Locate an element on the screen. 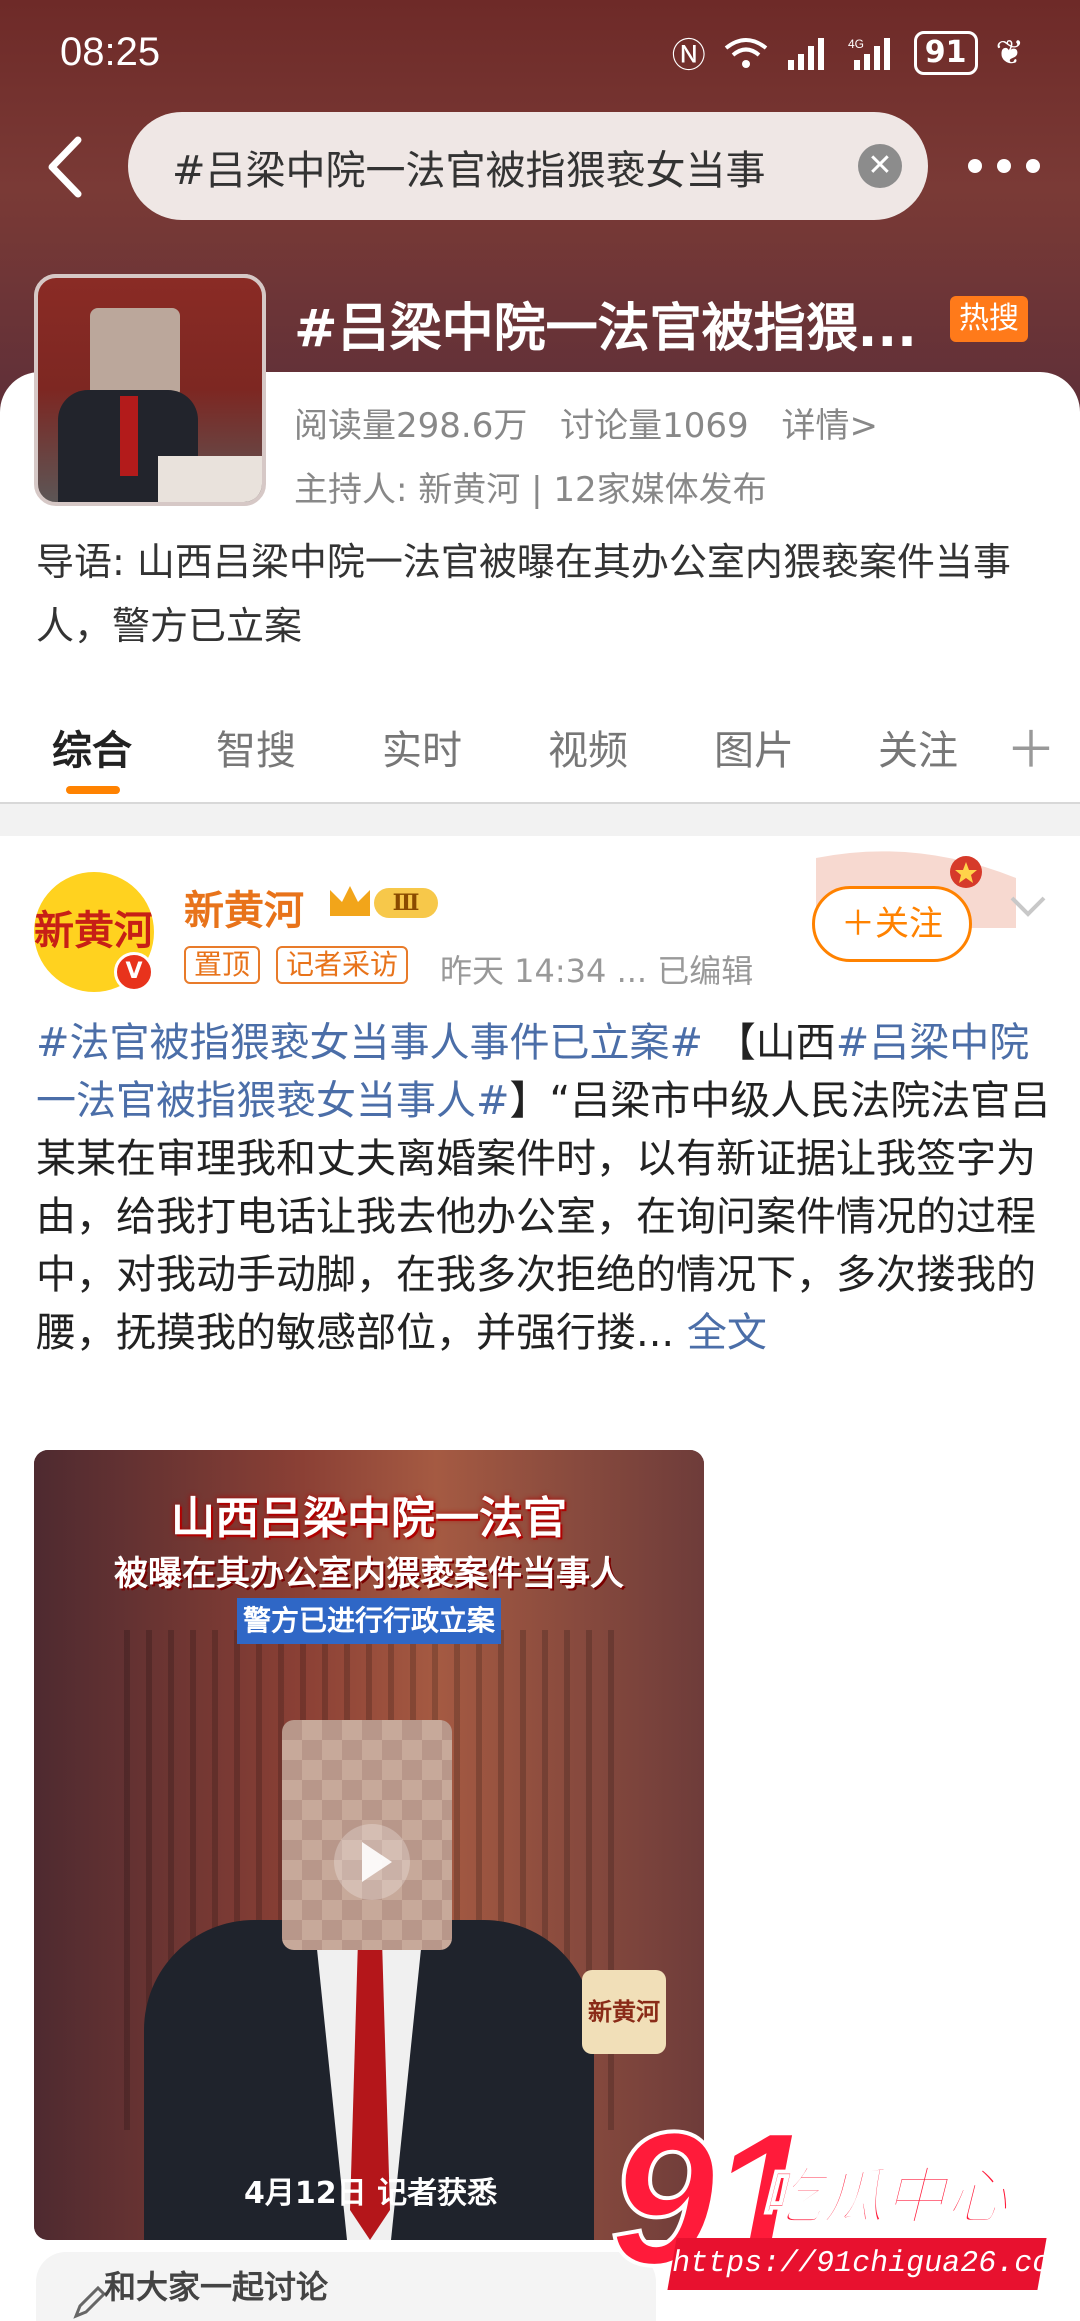  status-time: 08:25 is located at coordinates (110, 52).